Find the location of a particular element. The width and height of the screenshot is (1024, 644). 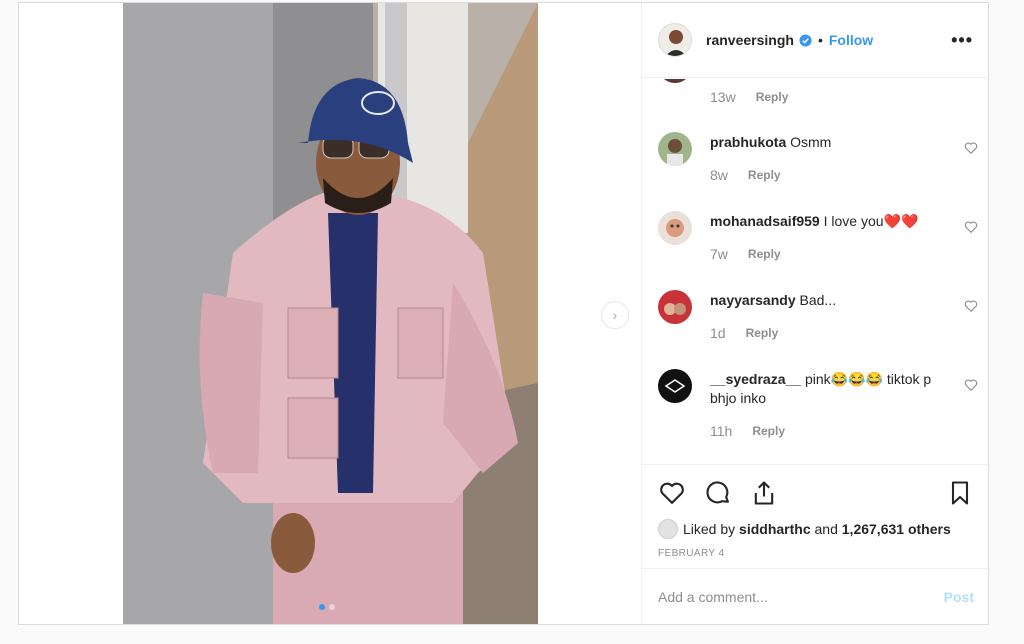

likes-summary: Liked by siddharthc and 1,267,631 others is located at coordinates (816, 529).